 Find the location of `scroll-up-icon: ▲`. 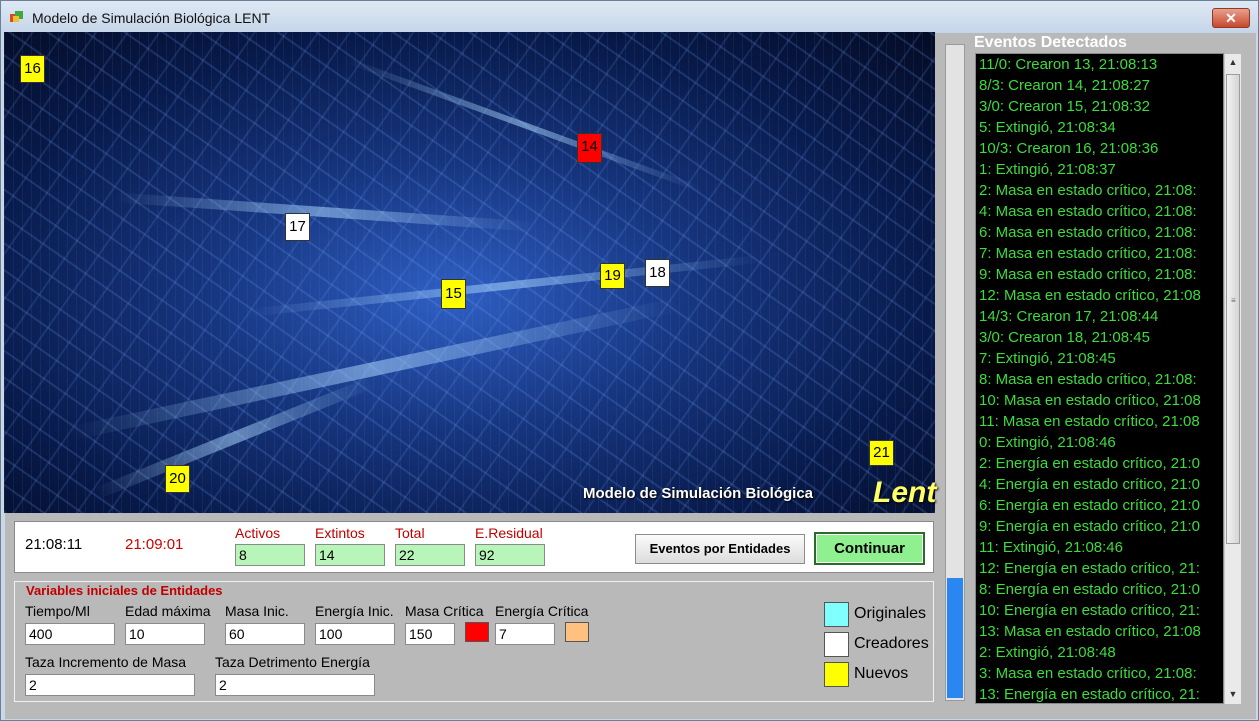

scroll-up-icon: ▲ is located at coordinates (1233, 62).